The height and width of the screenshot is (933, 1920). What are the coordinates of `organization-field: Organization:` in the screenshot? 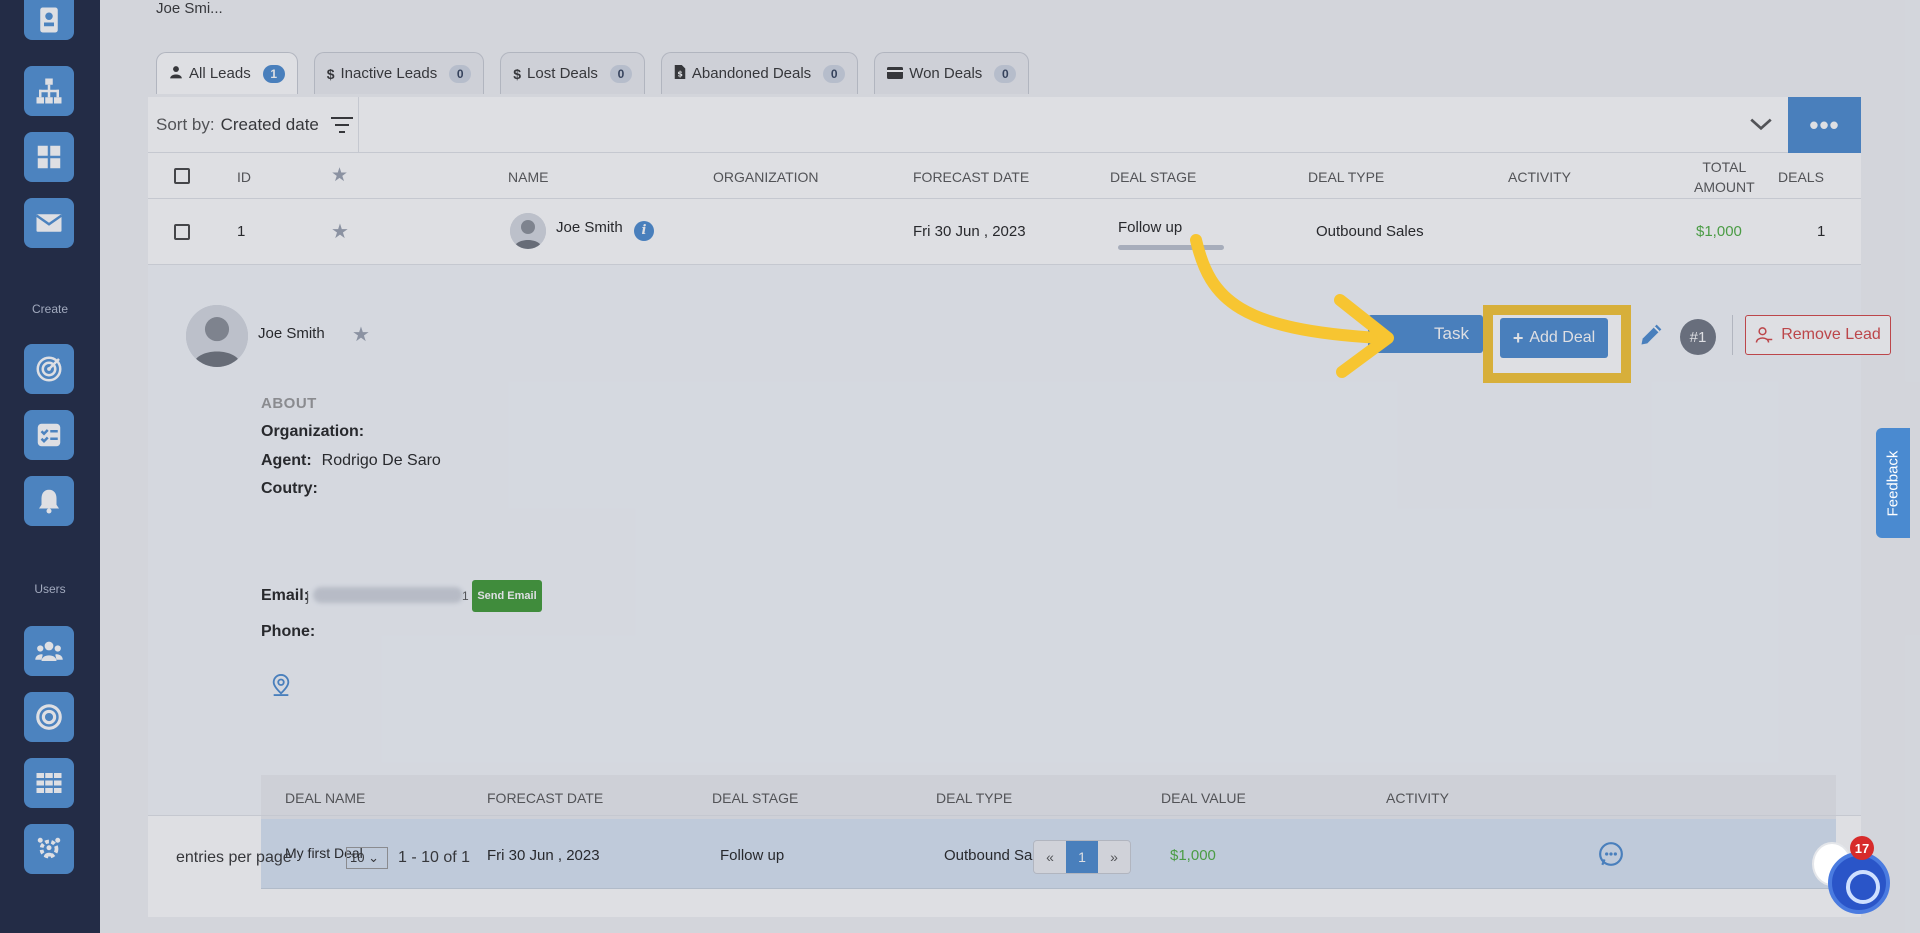 It's located at (312, 432).